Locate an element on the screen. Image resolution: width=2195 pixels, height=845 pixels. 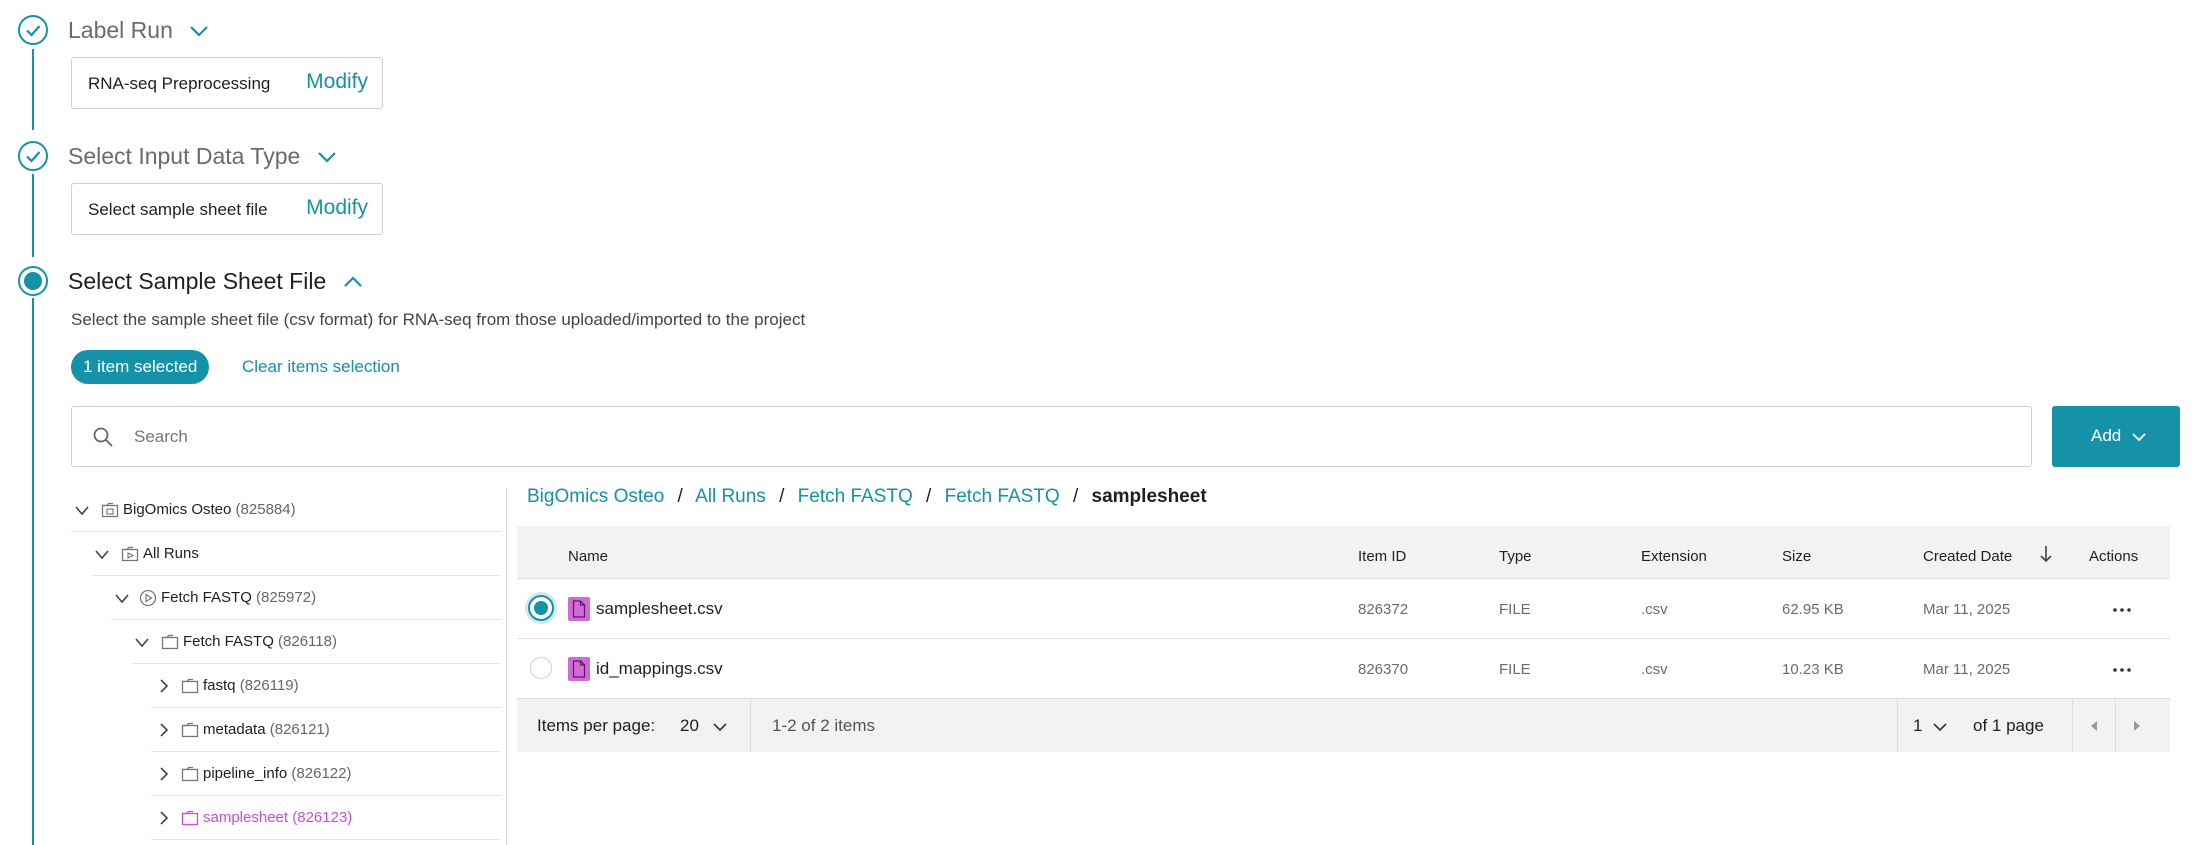
column-header-size: Size is located at coordinates (1796, 556).